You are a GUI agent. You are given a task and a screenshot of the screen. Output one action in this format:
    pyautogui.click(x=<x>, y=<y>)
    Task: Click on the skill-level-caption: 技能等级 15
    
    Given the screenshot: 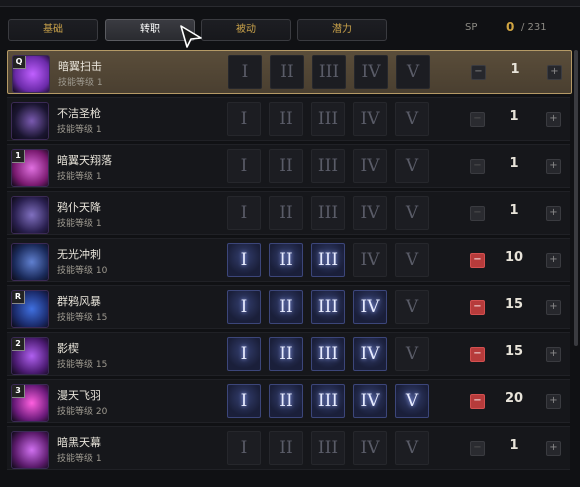 What is the action you would take?
    pyautogui.click(x=82, y=316)
    